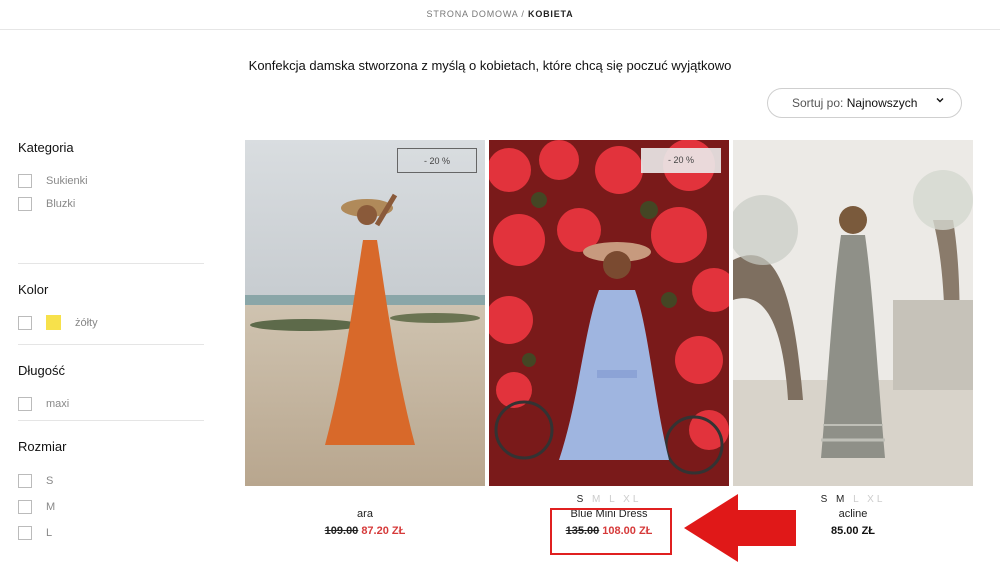 Image resolution: width=1000 pixels, height=567 pixels. Describe the element at coordinates (111, 203) in the screenshot. I see `filter-option-bluzki: Bluzki` at that location.